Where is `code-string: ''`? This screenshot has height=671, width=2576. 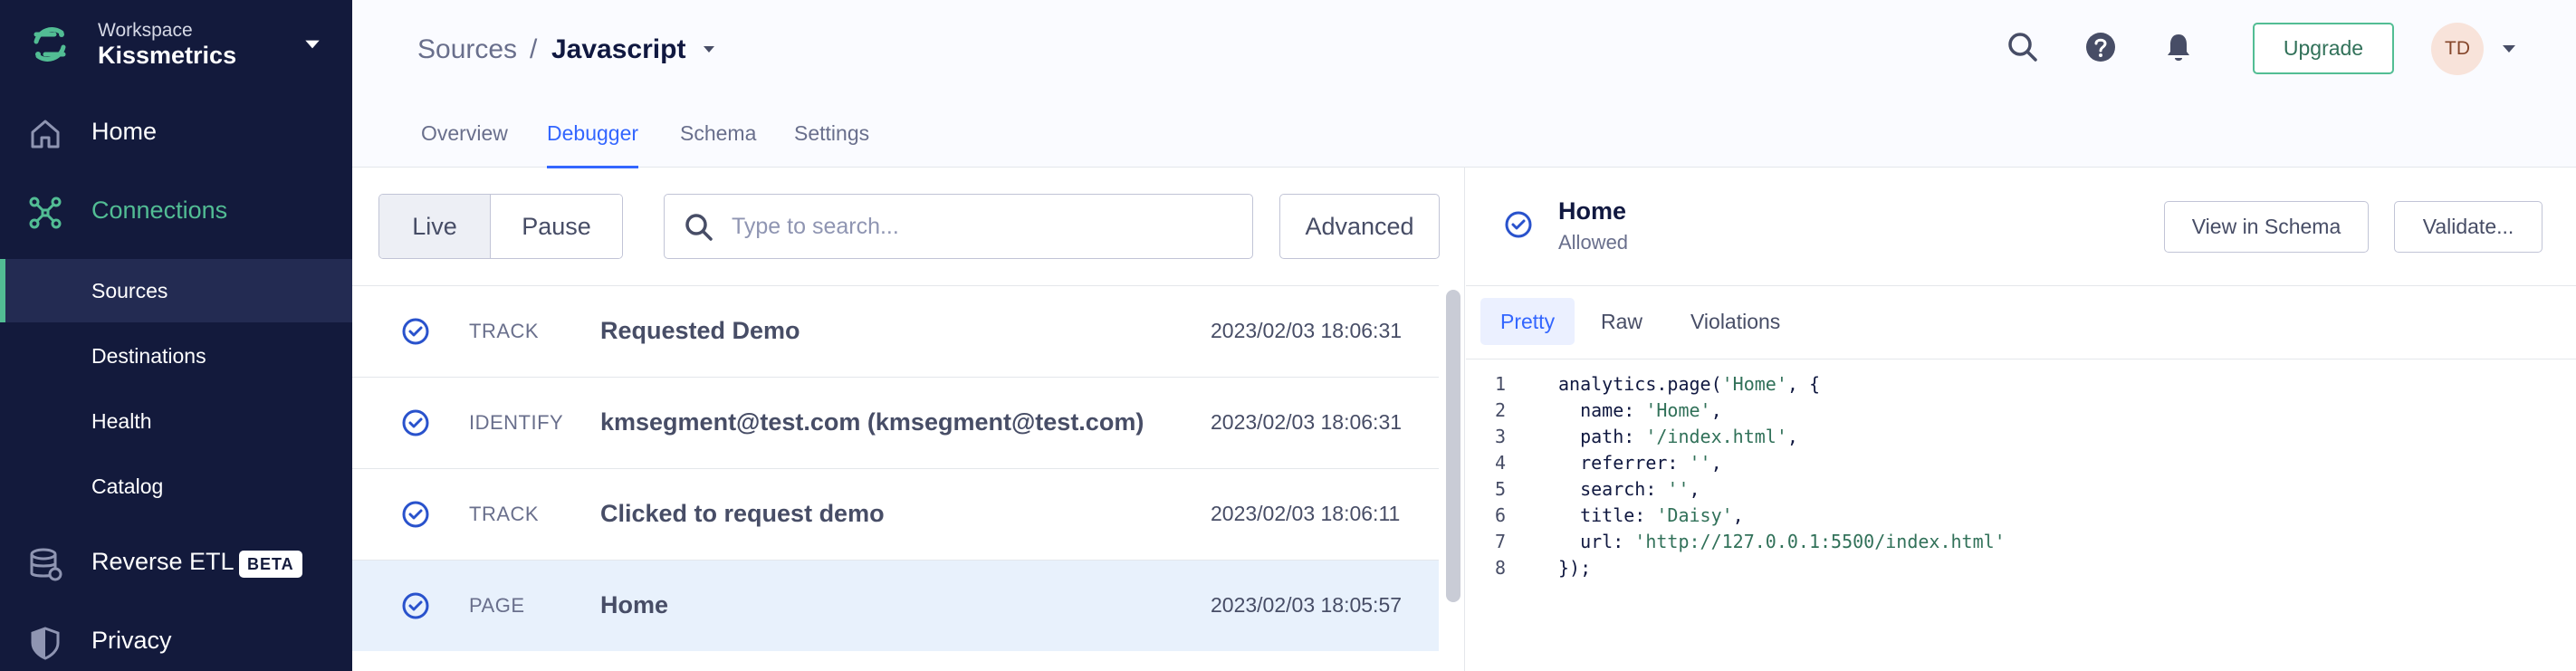
code-string: '' is located at coordinates (1700, 463).